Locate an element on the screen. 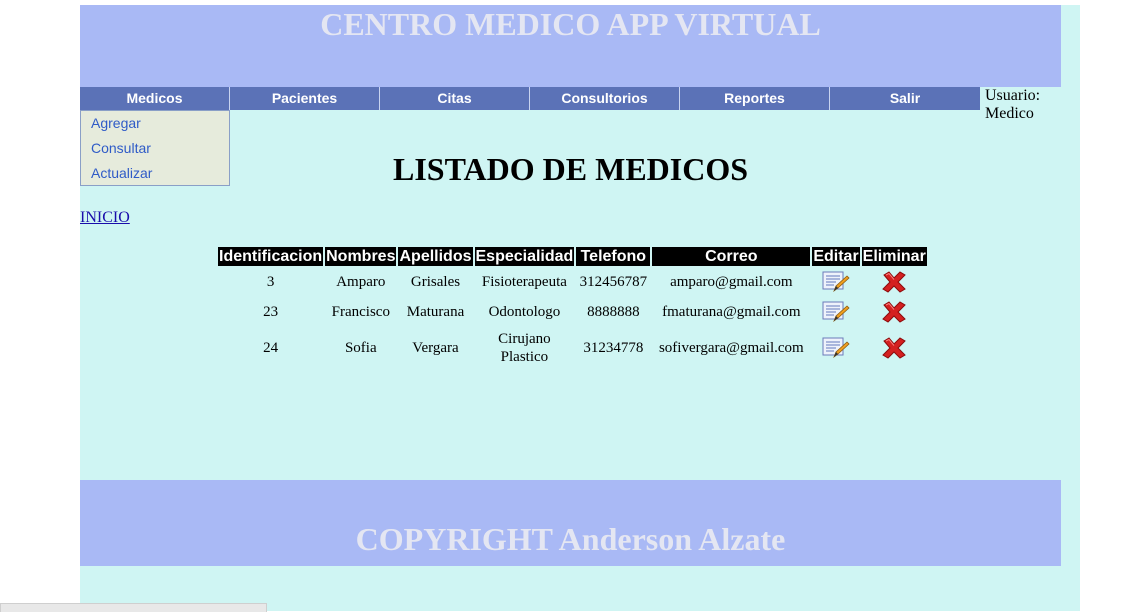  cell-identificacion: 3 is located at coordinates (270, 282).